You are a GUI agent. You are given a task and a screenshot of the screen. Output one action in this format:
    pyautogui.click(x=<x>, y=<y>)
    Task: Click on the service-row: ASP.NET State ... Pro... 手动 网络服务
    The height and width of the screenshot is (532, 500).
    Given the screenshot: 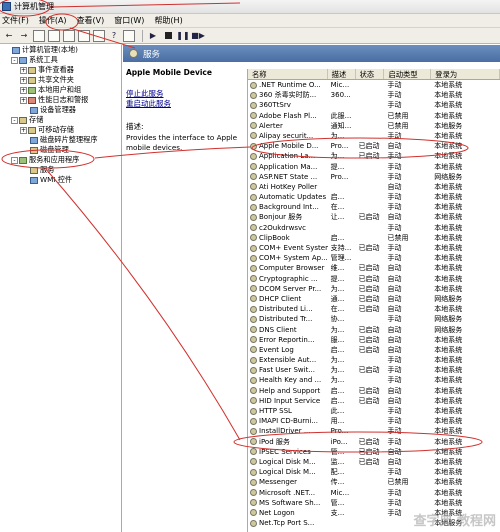 What is the action you would take?
    pyautogui.click(x=374, y=177)
    